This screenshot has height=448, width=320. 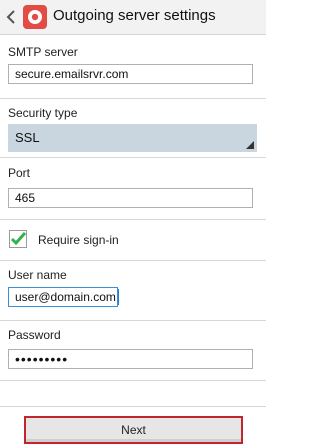 I want to click on user-name-value: user@domain.com, so click(x=65, y=297).